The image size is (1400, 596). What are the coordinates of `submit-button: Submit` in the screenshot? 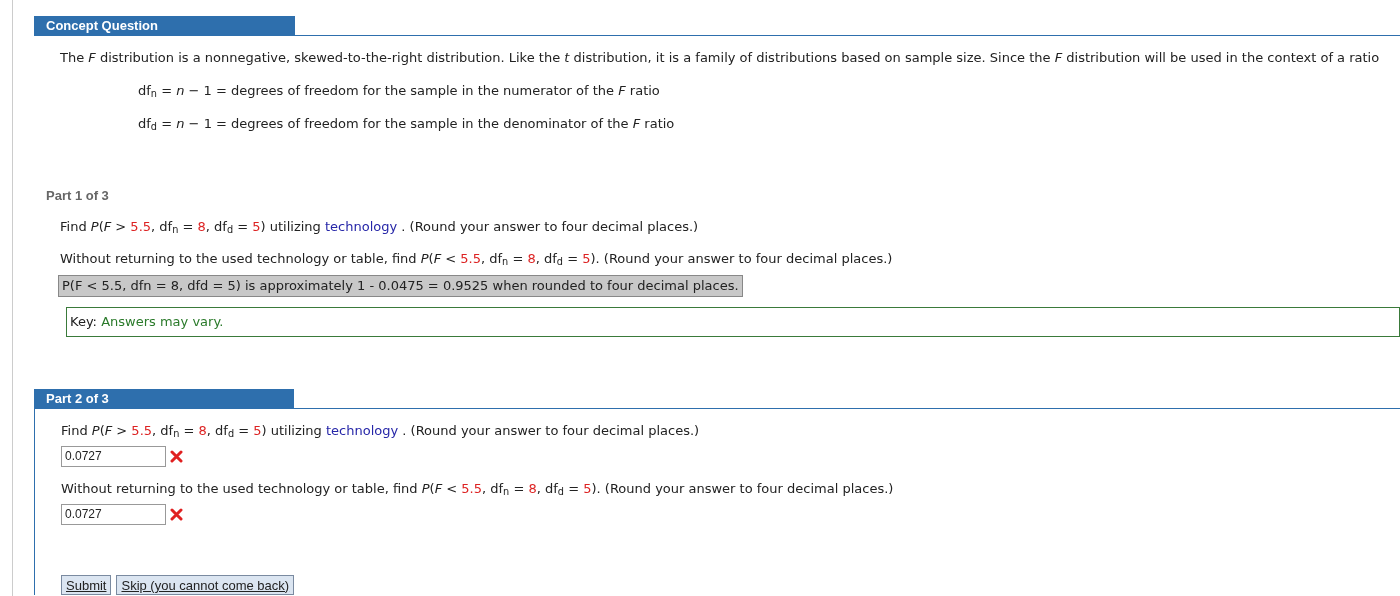 It's located at (86, 584).